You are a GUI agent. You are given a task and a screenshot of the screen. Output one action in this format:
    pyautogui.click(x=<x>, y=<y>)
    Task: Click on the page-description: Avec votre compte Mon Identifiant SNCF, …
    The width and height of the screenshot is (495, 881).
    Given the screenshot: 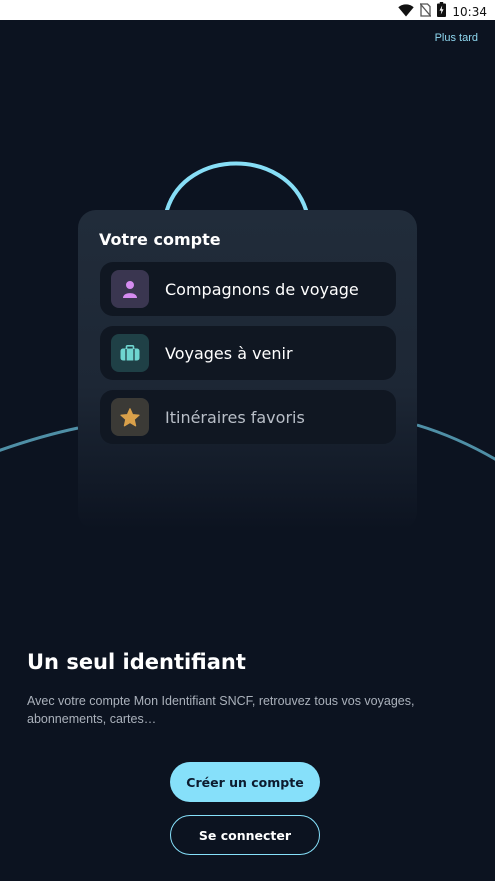 What is the action you would take?
    pyautogui.click(x=221, y=710)
    